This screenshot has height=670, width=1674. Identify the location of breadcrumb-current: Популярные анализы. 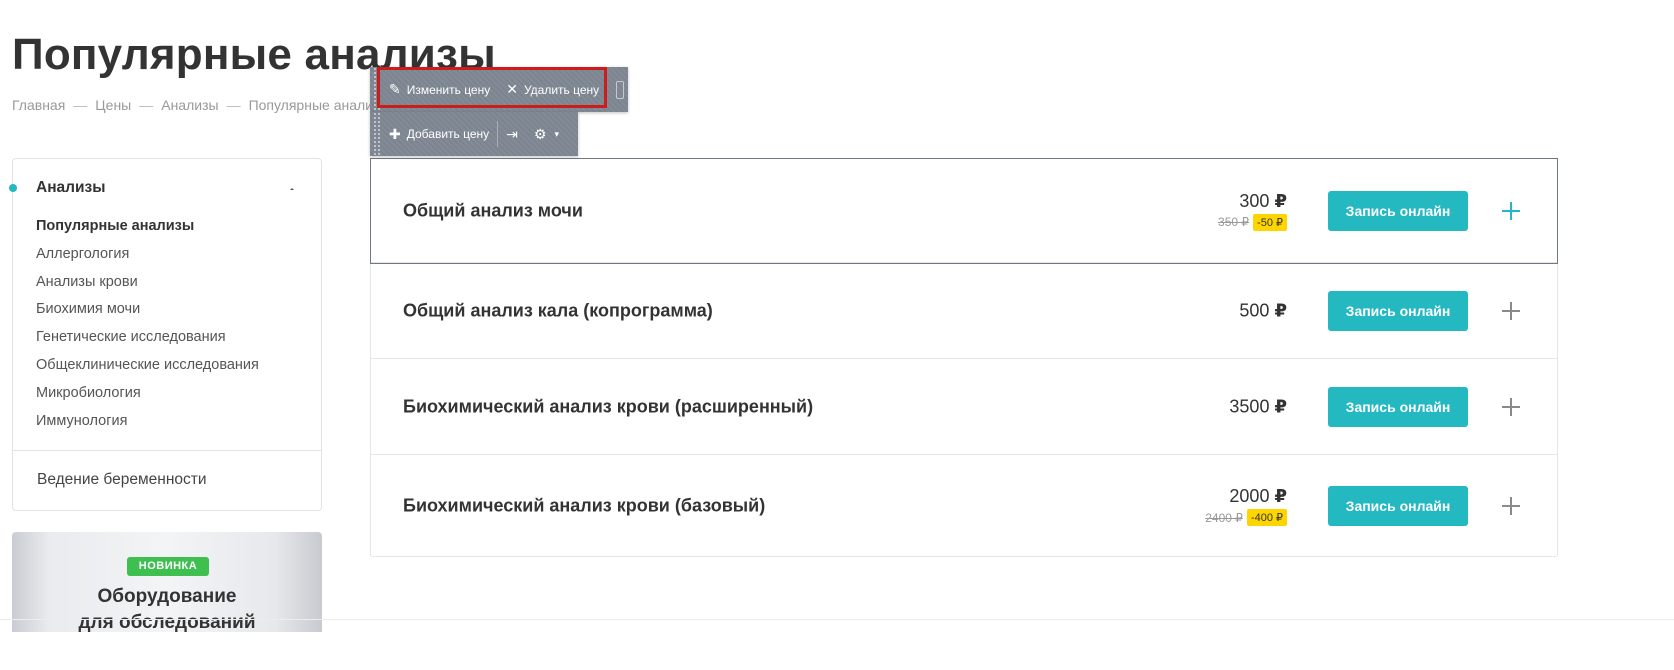
(319, 105).